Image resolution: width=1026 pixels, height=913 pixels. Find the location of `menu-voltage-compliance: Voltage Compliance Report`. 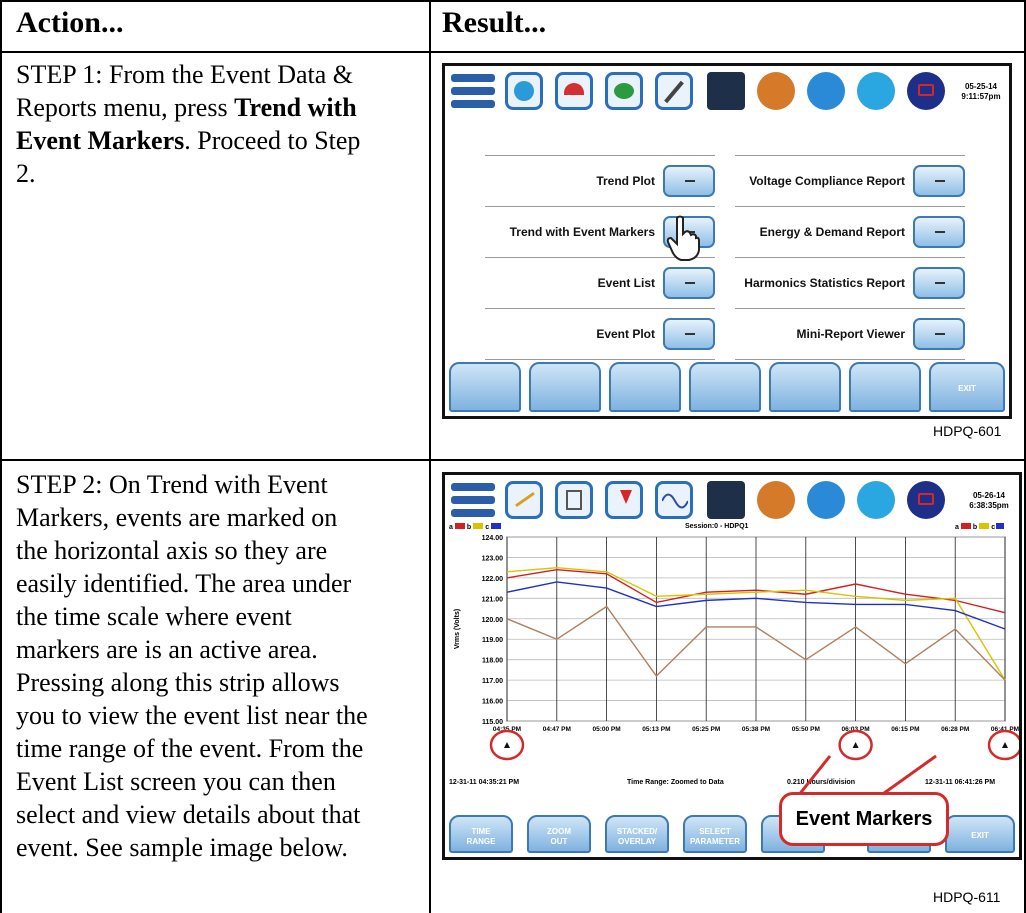

menu-voltage-compliance: Voltage Compliance Report is located at coordinates (850, 182).